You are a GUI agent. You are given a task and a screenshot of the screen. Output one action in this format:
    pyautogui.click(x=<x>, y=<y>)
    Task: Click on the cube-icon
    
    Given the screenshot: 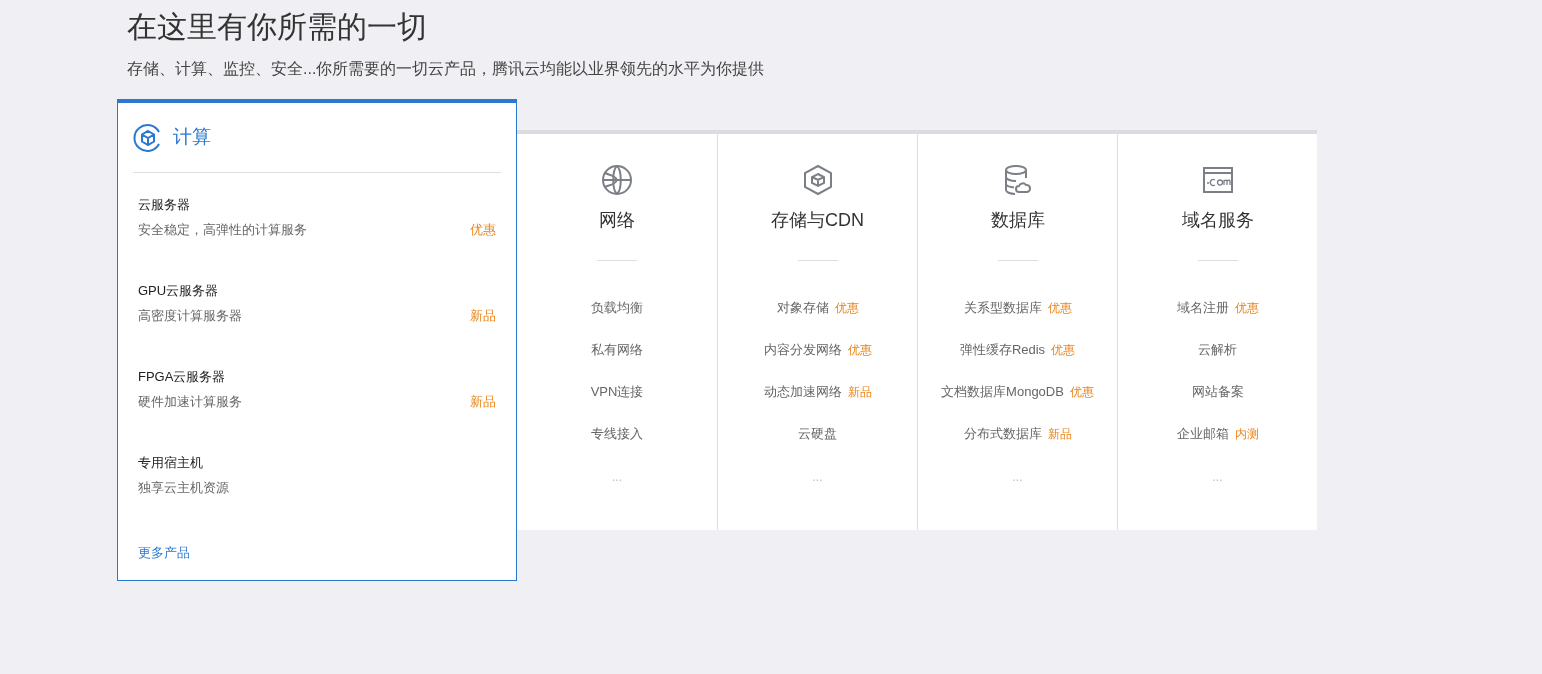 What is the action you would take?
    pyautogui.click(x=817, y=180)
    